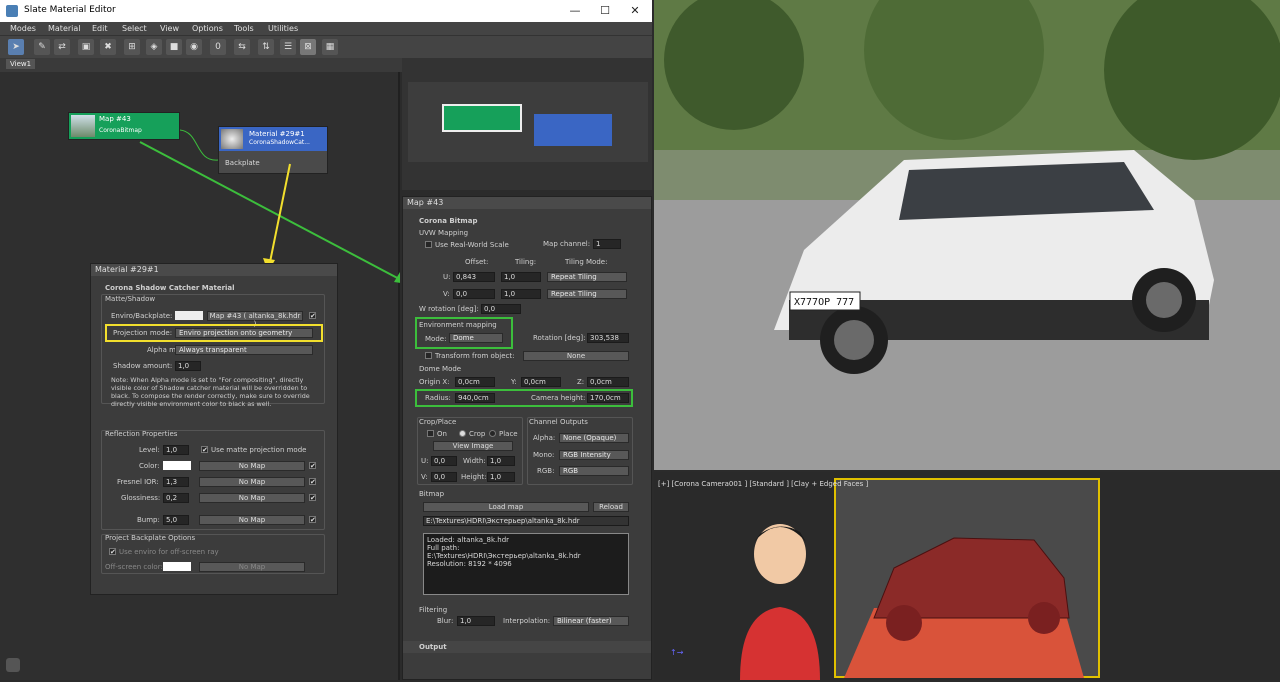  Describe the element at coordinates (444, 477) in the screenshot. I see `crop-v-field: 0,0` at that location.